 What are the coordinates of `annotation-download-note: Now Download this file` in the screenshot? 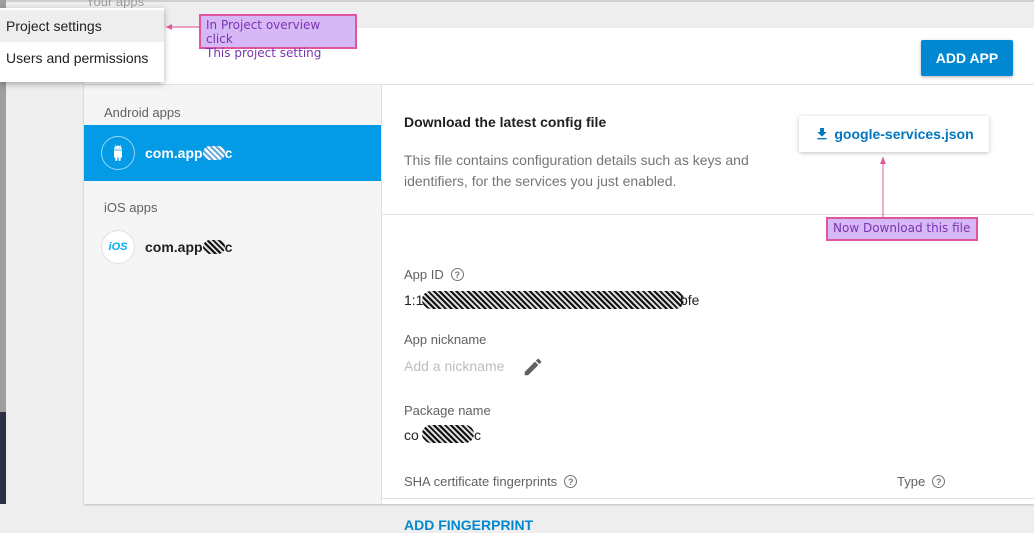 It's located at (902, 229).